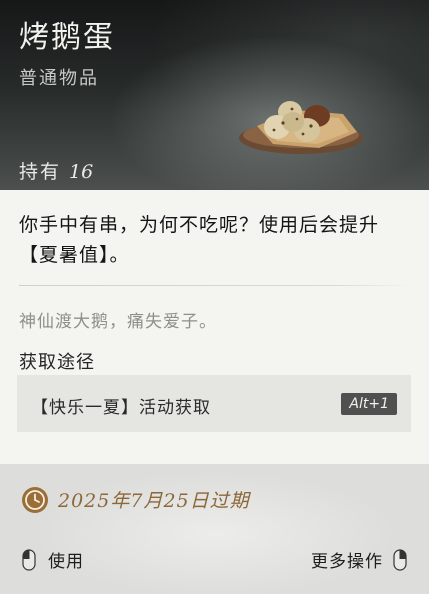 The image size is (429, 594). I want to click on expiry-row: 2025年7月25日过期, so click(136, 499).